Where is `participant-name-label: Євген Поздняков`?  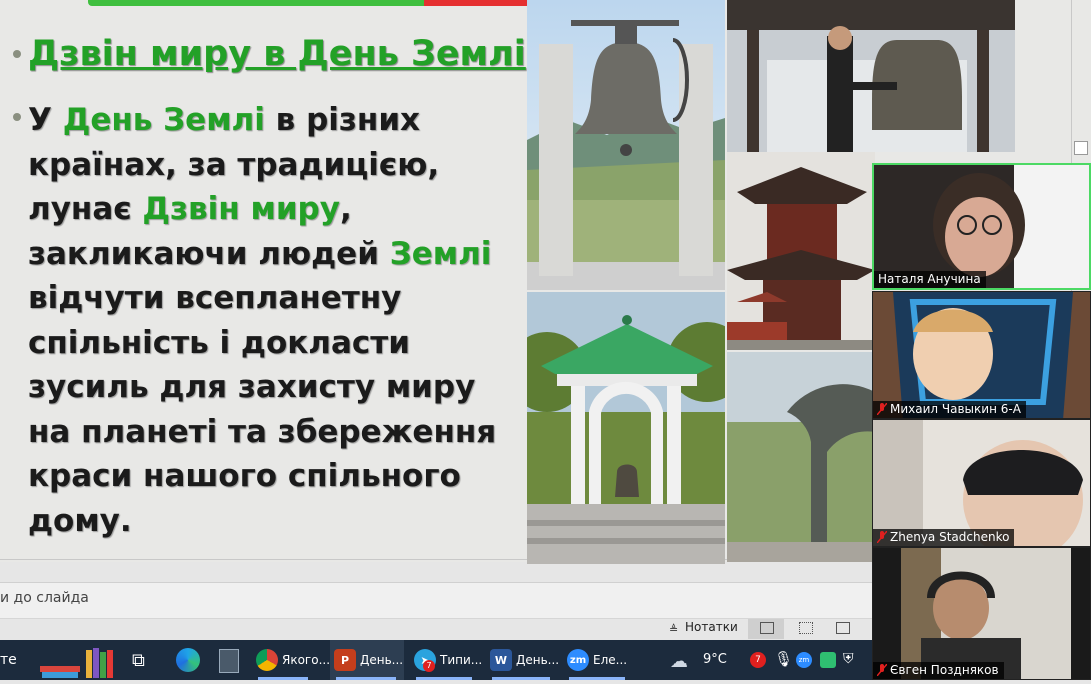
participant-name-label: Євген Поздняков is located at coordinates (938, 670).